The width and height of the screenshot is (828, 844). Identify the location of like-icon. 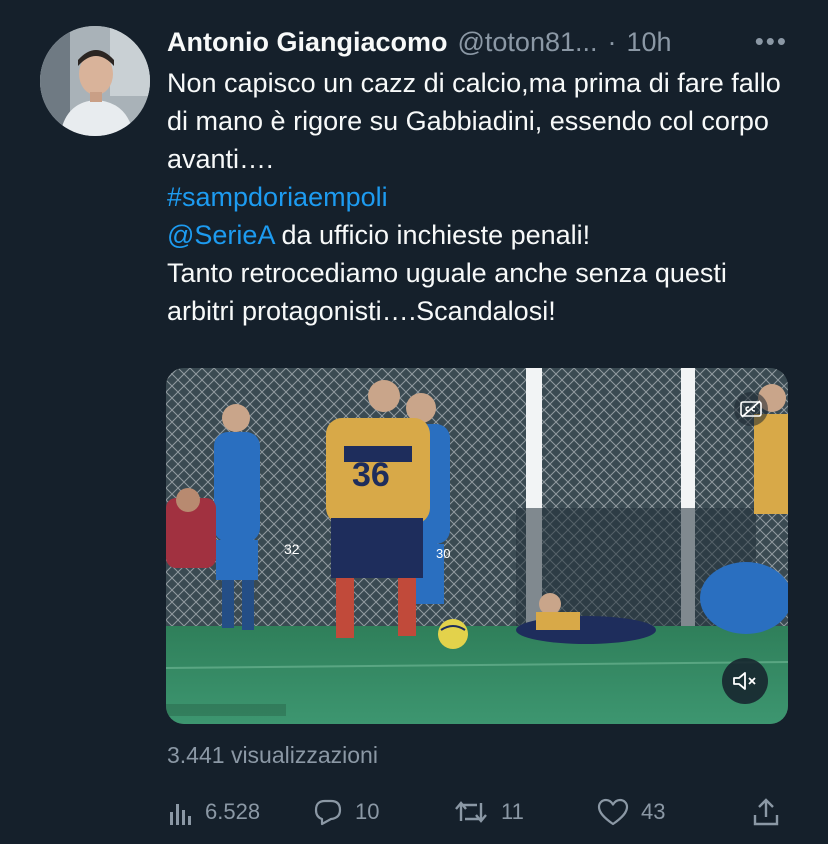
(613, 812).